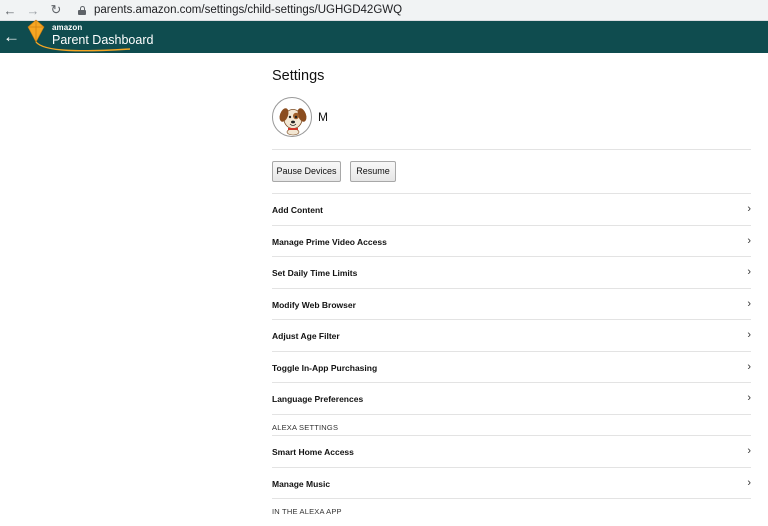 This screenshot has height=526, width=768. What do you see at coordinates (10, 10) in the screenshot?
I see `arrow-left-icon: ←` at bounding box center [10, 10].